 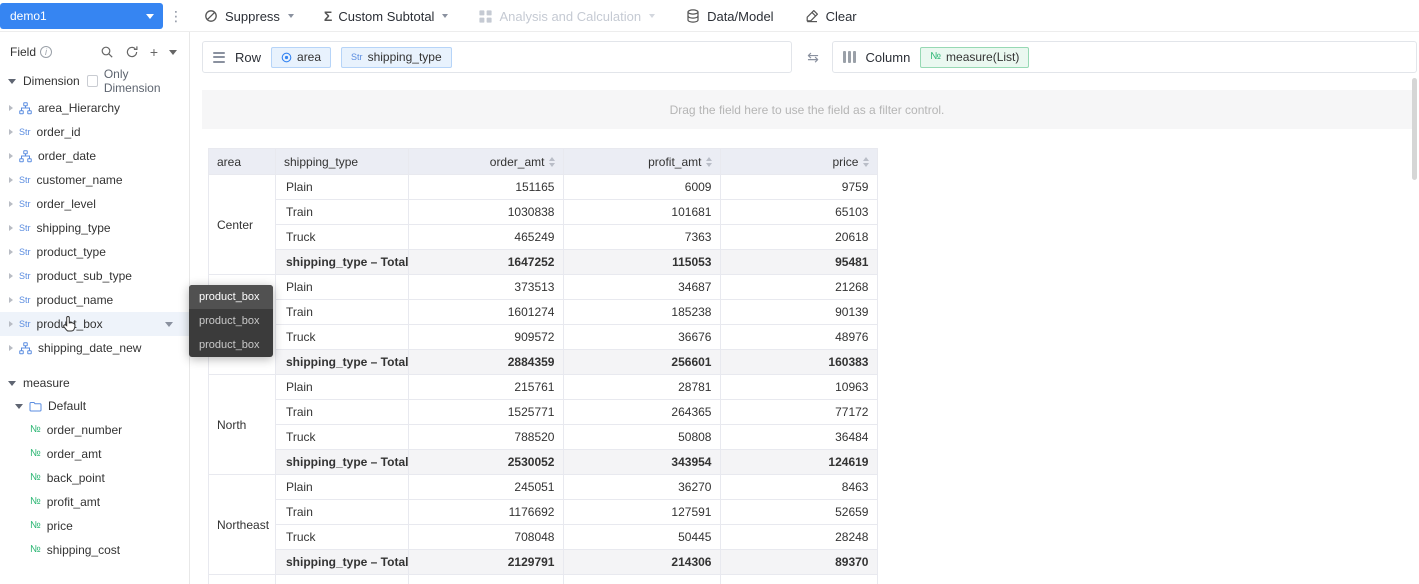 What do you see at coordinates (642, 462) in the screenshot?
I see `measure-cell: 343954` at bounding box center [642, 462].